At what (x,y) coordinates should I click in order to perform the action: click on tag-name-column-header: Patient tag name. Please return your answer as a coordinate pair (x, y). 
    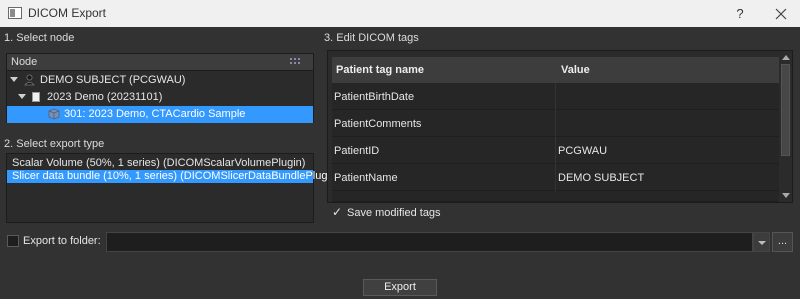
    Looking at the image, I should click on (380, 70).